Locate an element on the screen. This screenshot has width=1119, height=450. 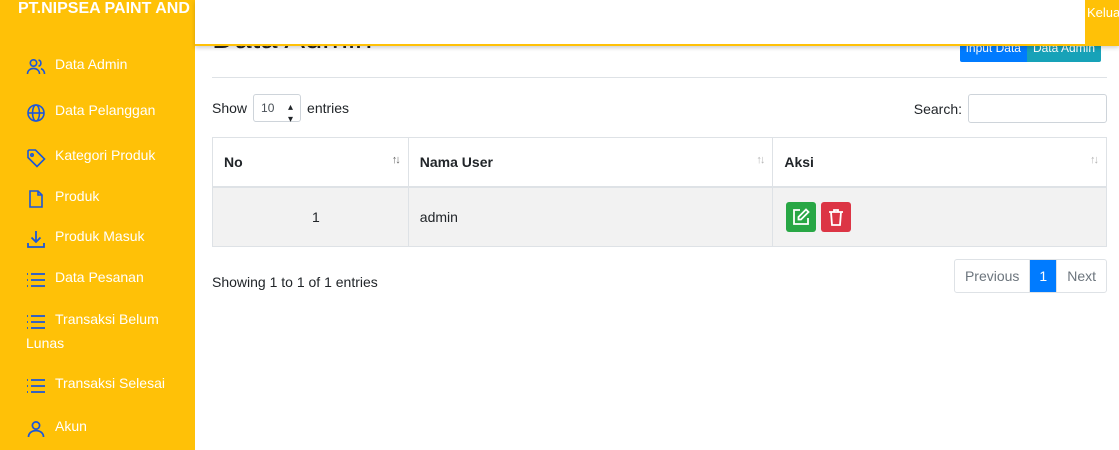
sidebar-item-transaksi-selesai: Transaksi Selesai is located at coordinates (97, 384).